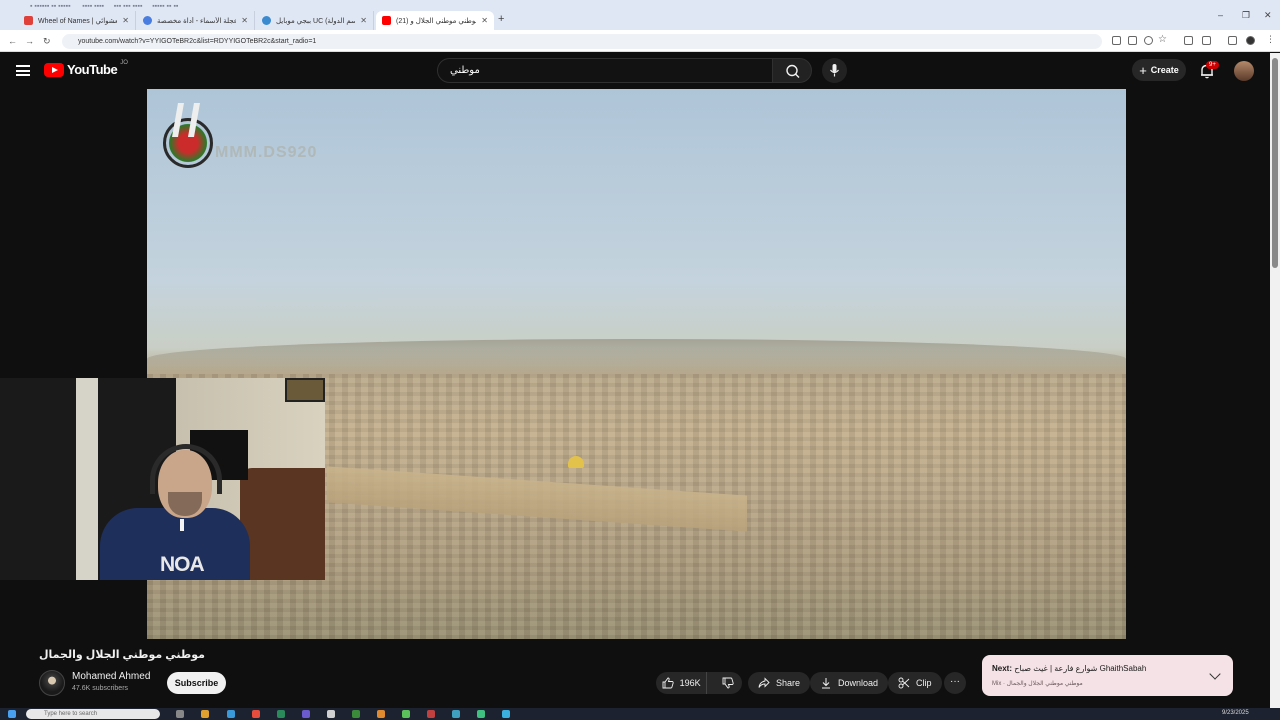  What do you see at coordinates (636, 359) in the screenshot?
I see `distant-hills` at bounding box center [636, 359].